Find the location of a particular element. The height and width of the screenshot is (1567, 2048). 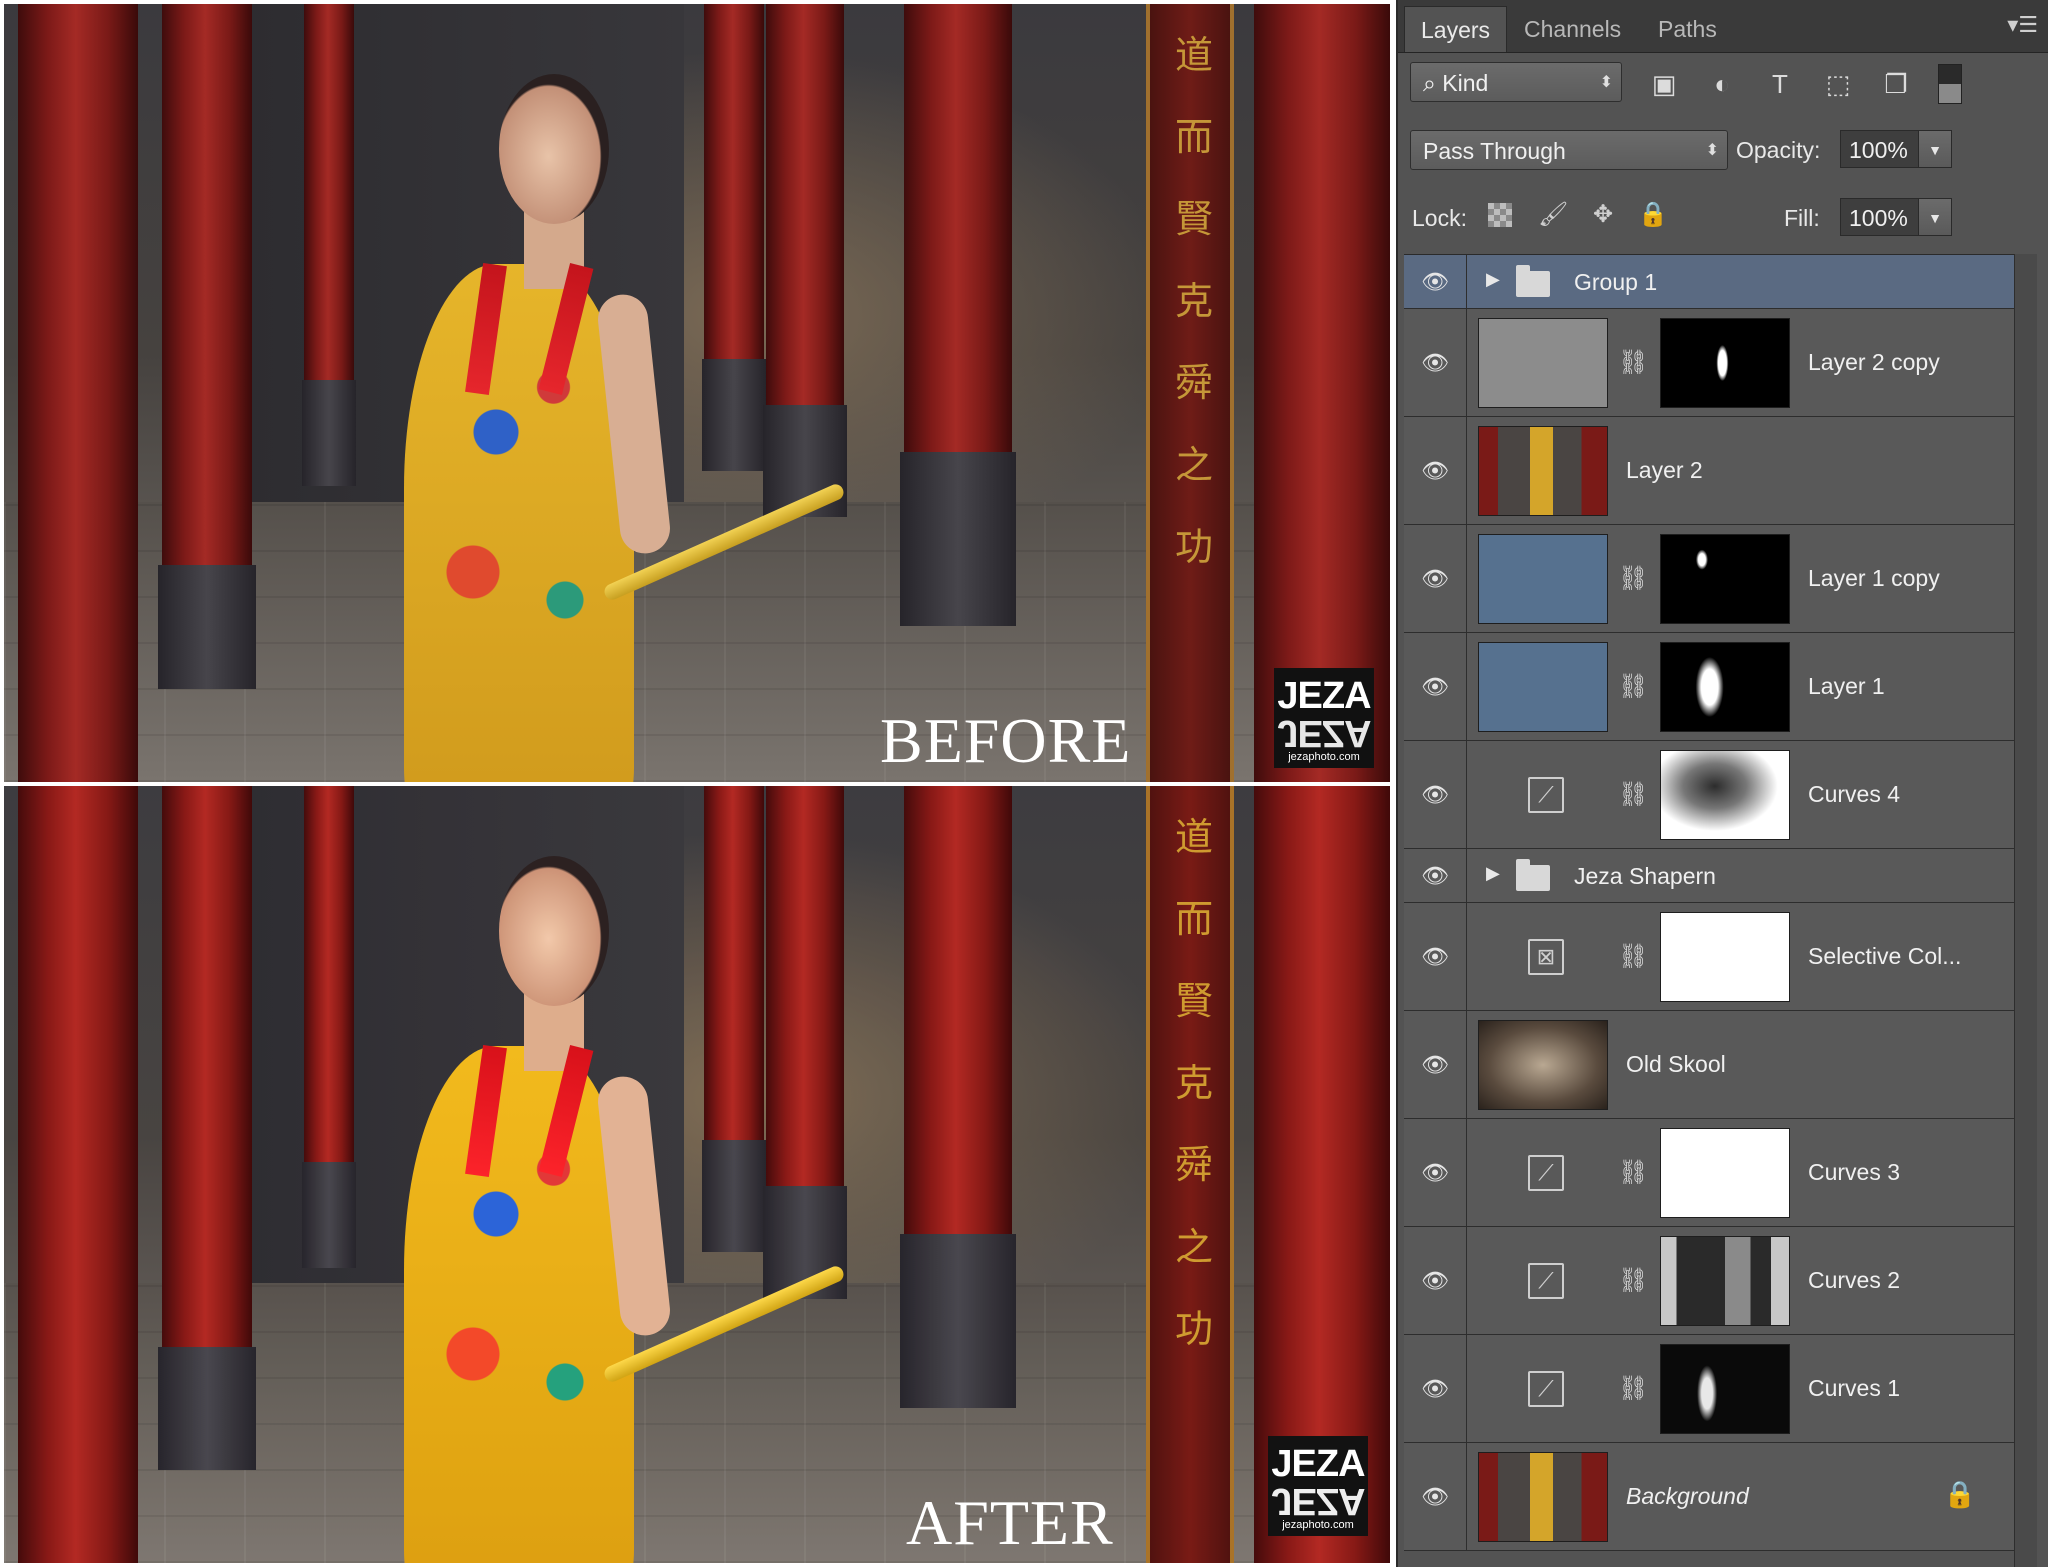

type-filter-icon: T is located at coordinates (1780, 84).